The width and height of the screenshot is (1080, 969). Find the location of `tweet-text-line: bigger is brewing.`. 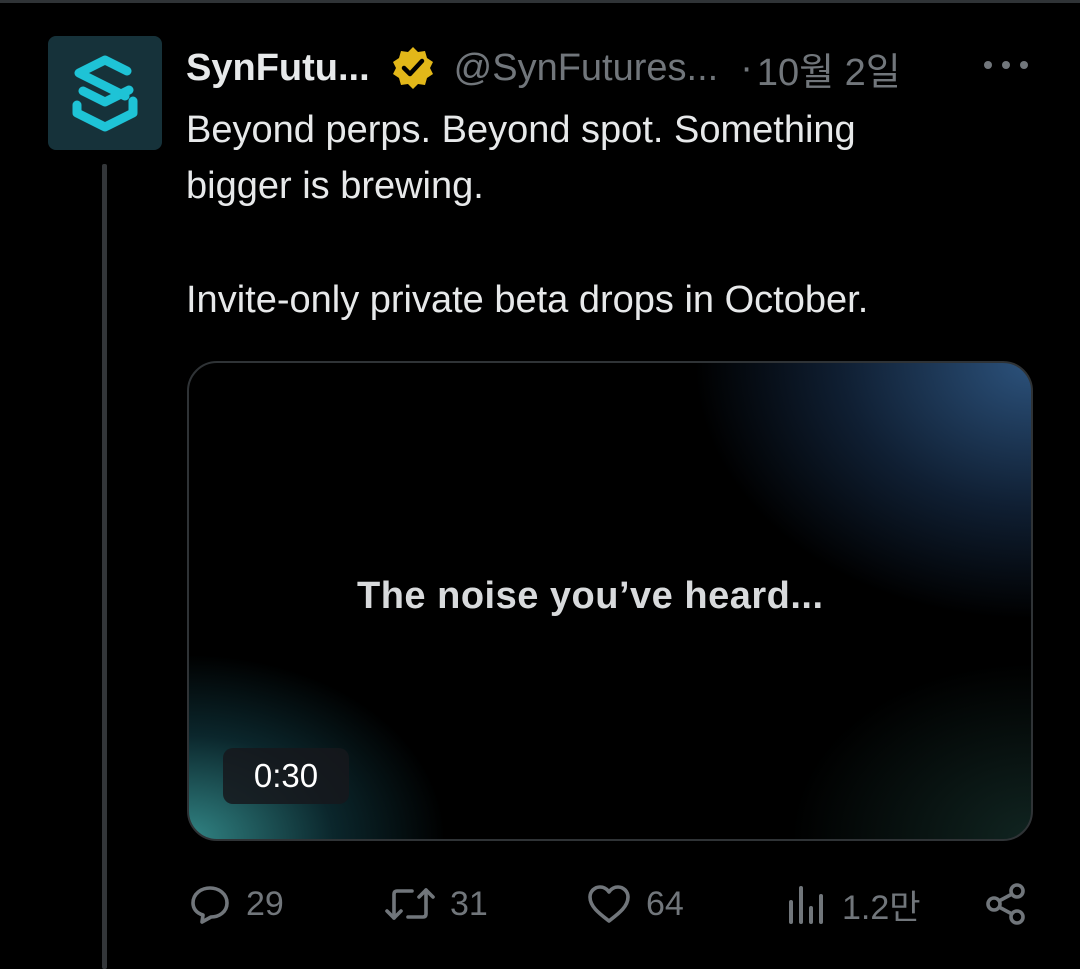

tweet-text-line: bigger is brewing. is located at coordinates (335, 186).